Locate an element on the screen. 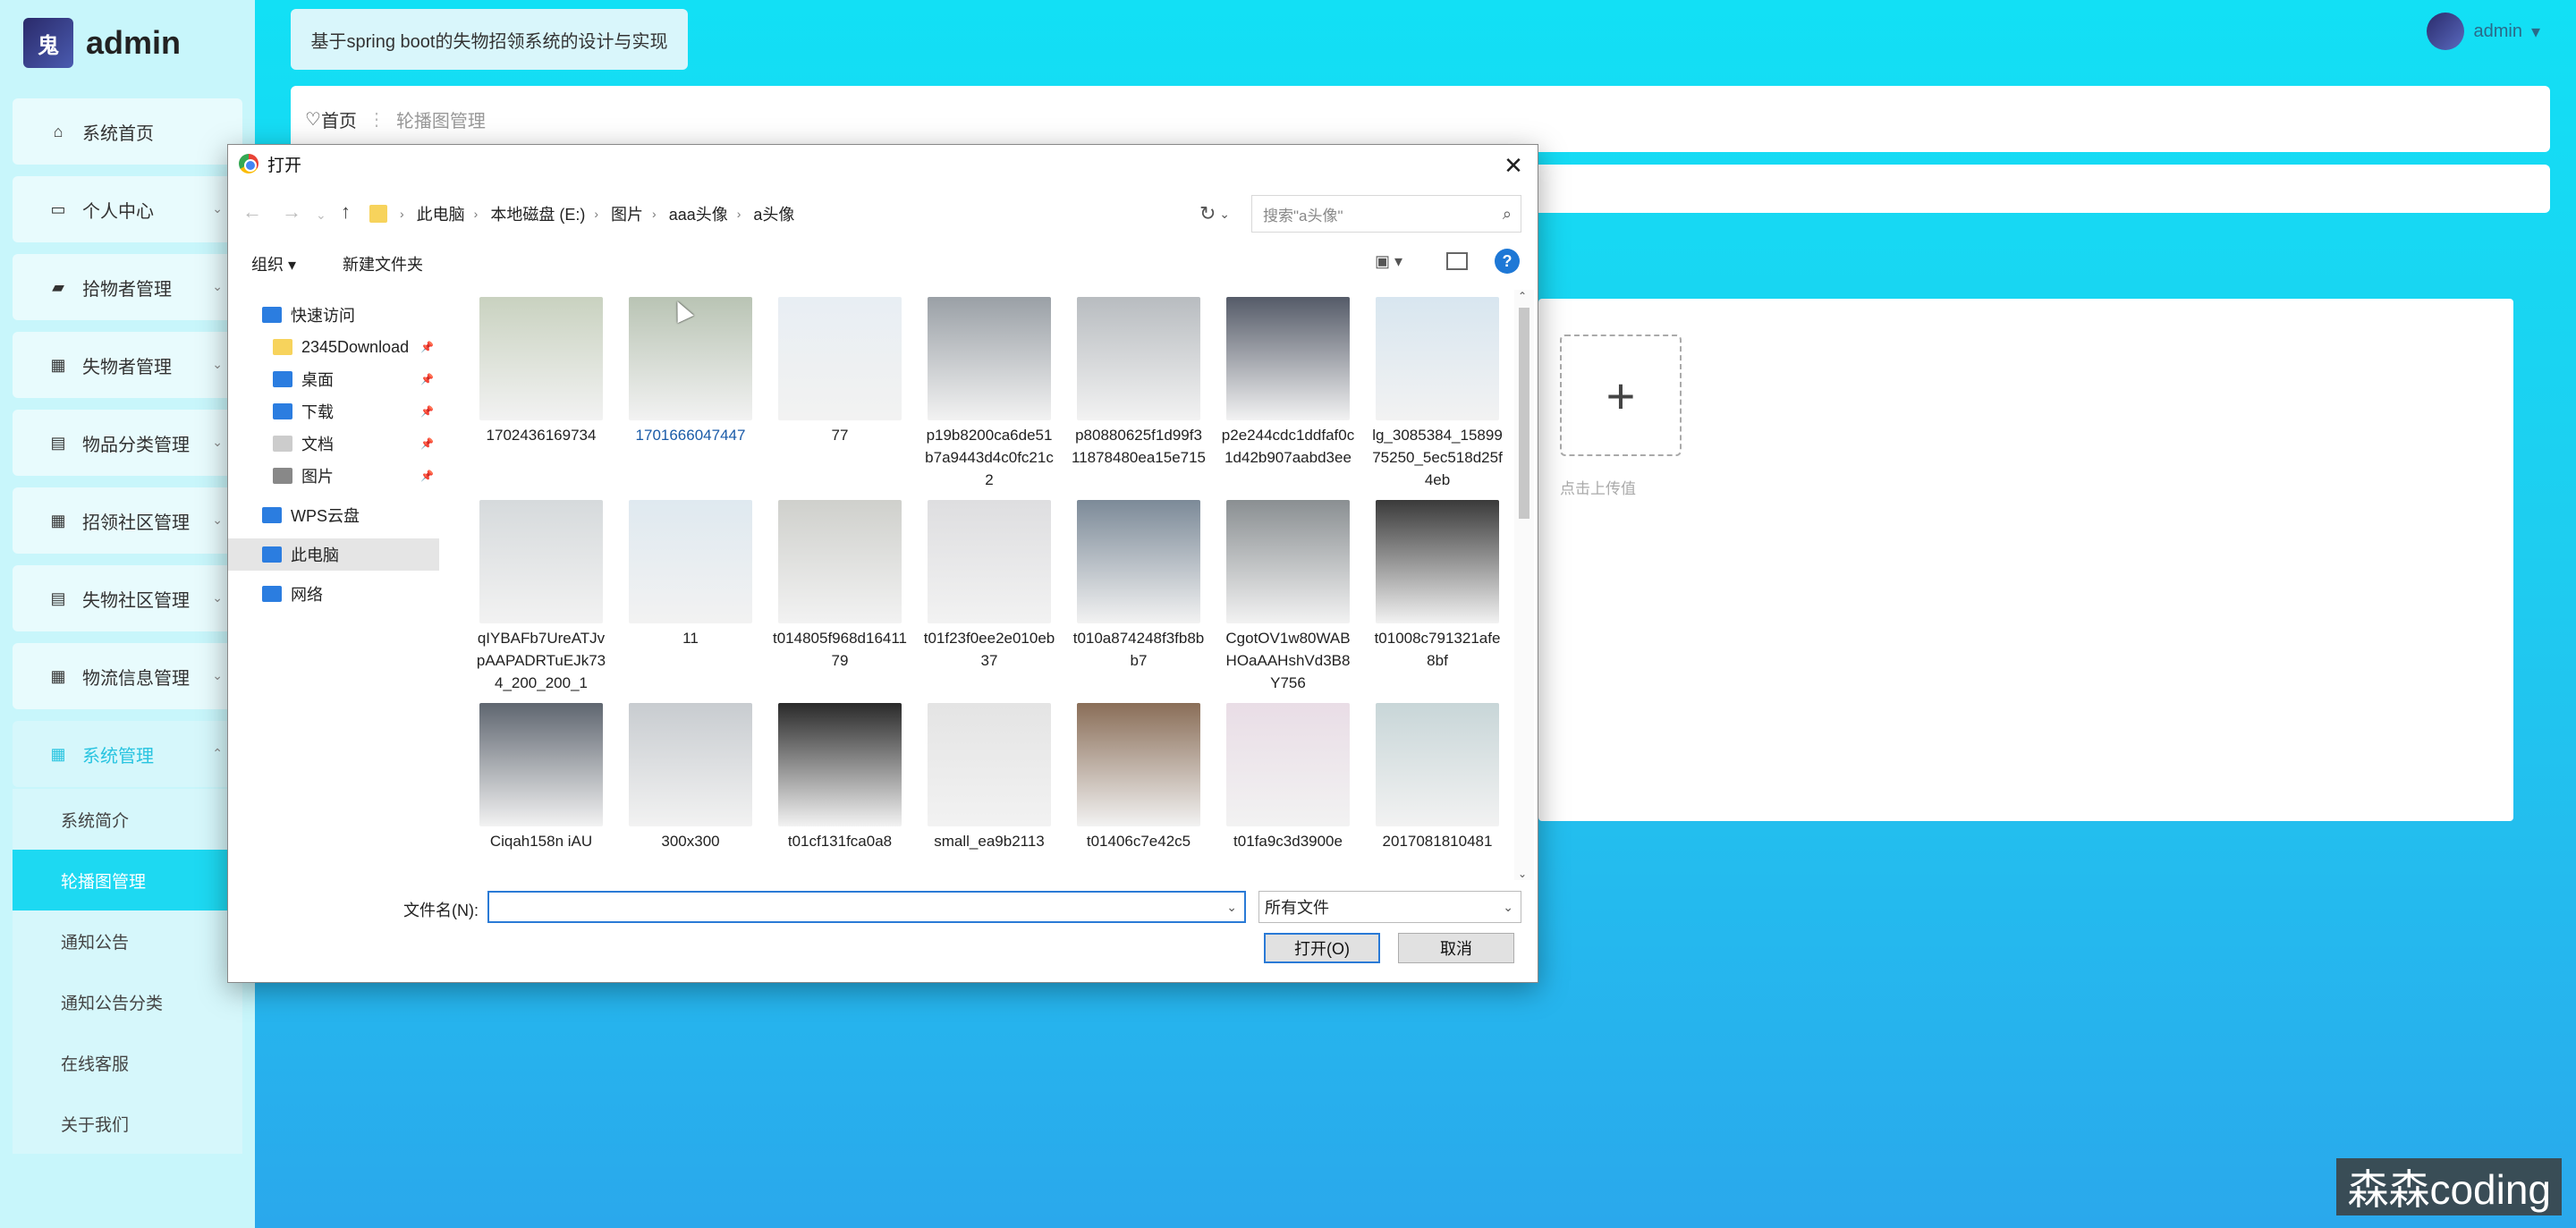 The height and width of the screenshot is (1228, 2576). nav-item: 网络 is located at coordinates (333, 594).